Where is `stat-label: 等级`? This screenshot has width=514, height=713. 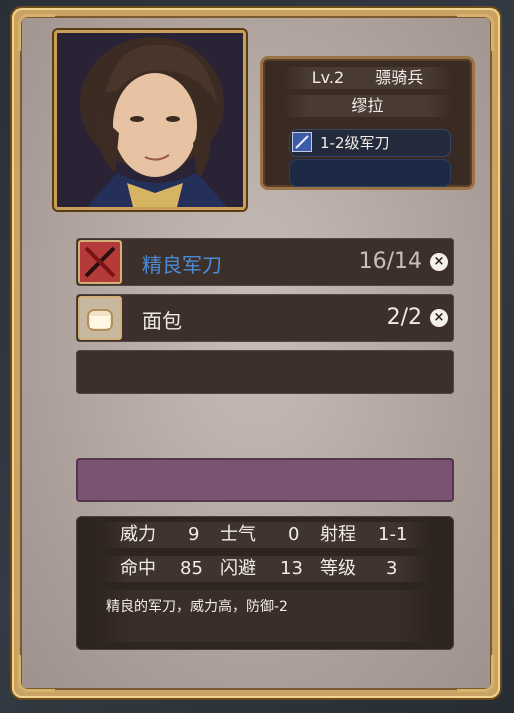 stat-label: 等级 is located at coordinates (338, 568).